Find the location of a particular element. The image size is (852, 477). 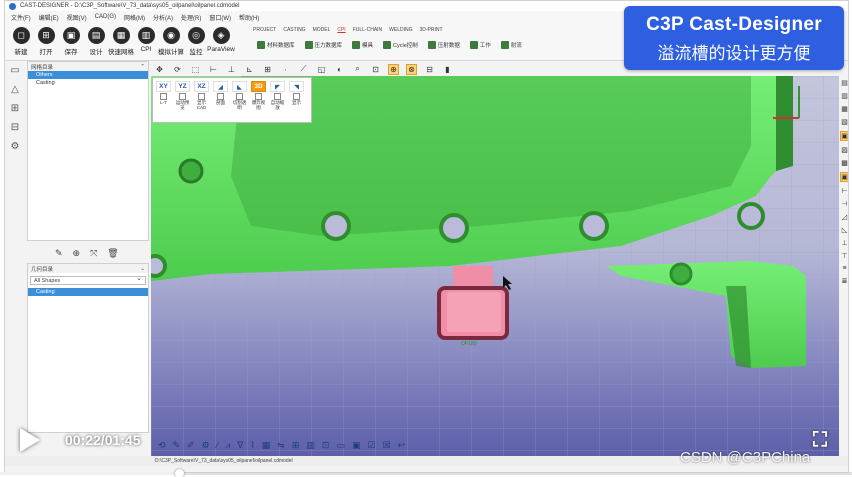

ribbon-item-jet: 射流 is located at coordinates (511, 45).